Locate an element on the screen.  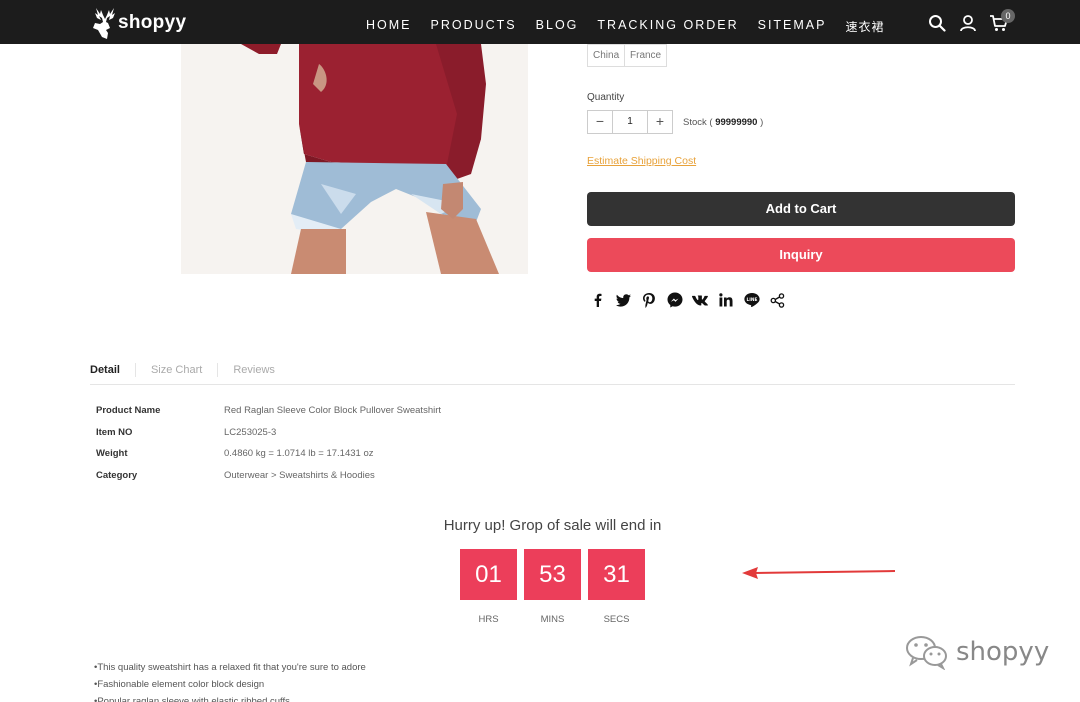
countdown-seconds: 31 is located at coordinates (616, 574).